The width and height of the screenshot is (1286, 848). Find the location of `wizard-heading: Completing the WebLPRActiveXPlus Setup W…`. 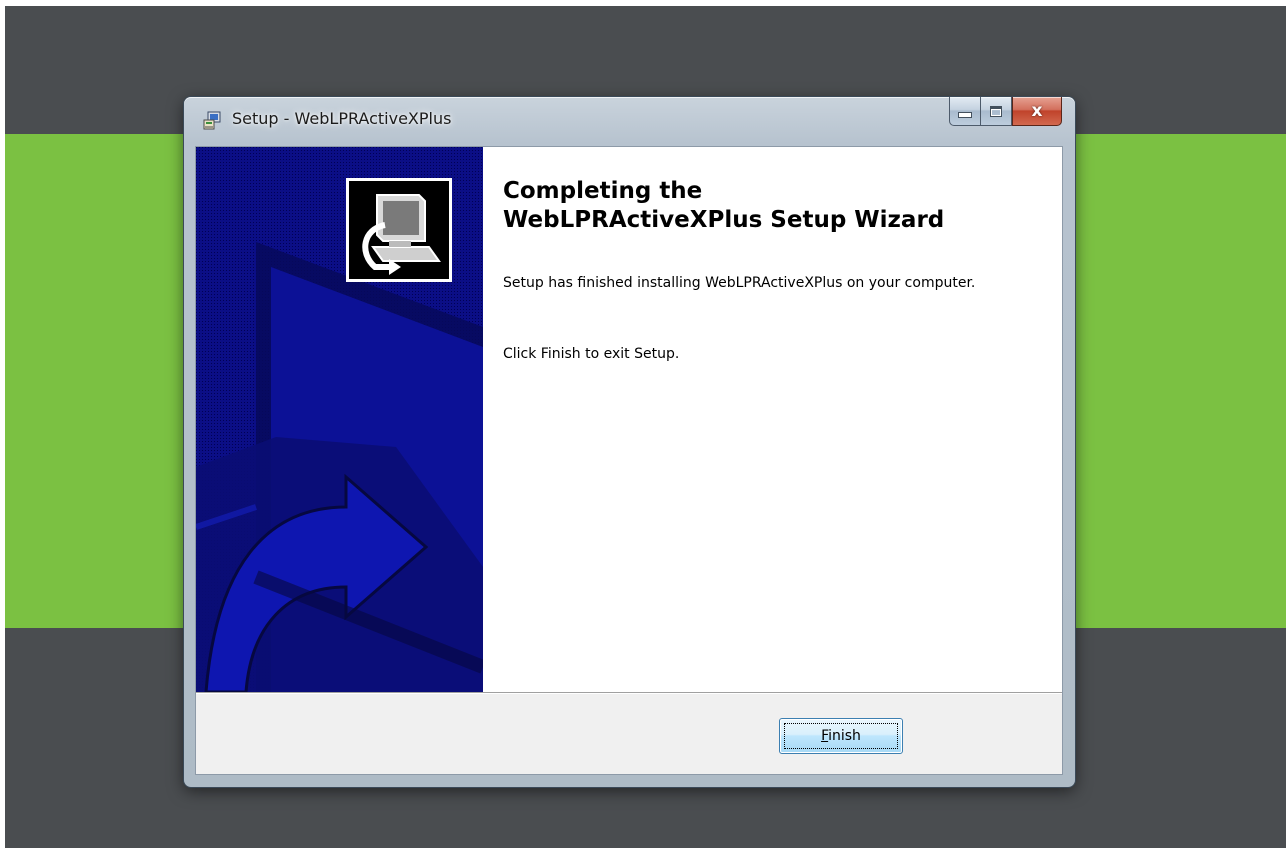

wizard-heading: Completing the WebLPRActiveXPlus Setup W… is located at coordinates (773, 206).